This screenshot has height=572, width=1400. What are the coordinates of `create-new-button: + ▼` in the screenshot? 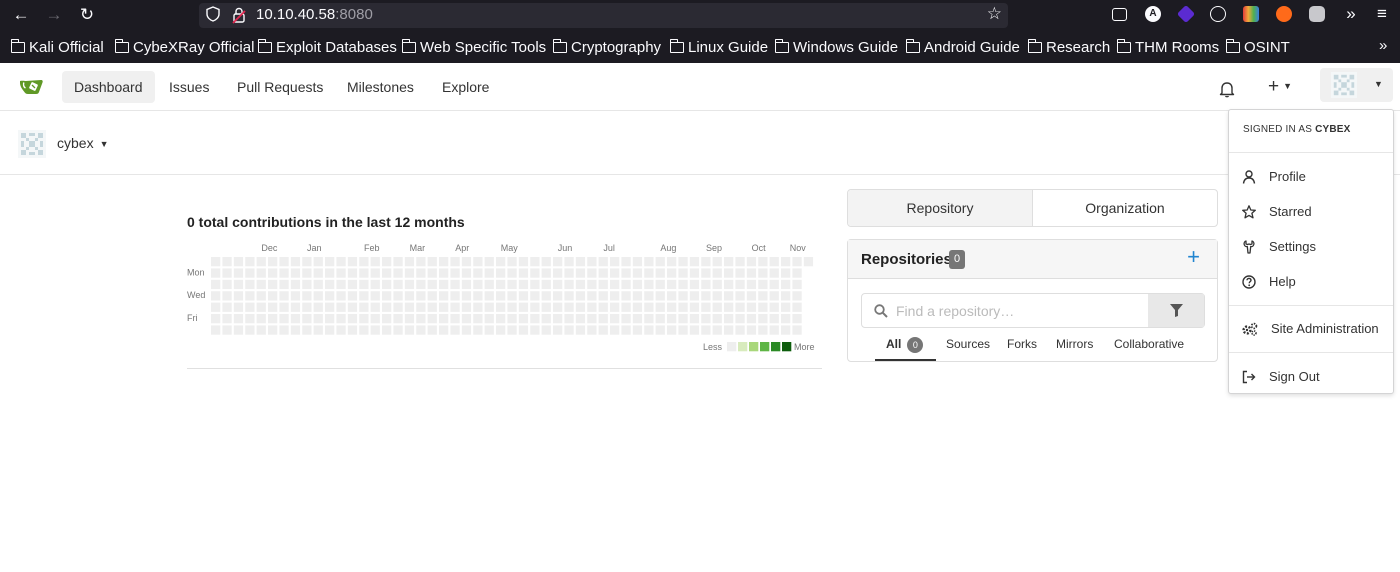 It's located at (1280, 87).